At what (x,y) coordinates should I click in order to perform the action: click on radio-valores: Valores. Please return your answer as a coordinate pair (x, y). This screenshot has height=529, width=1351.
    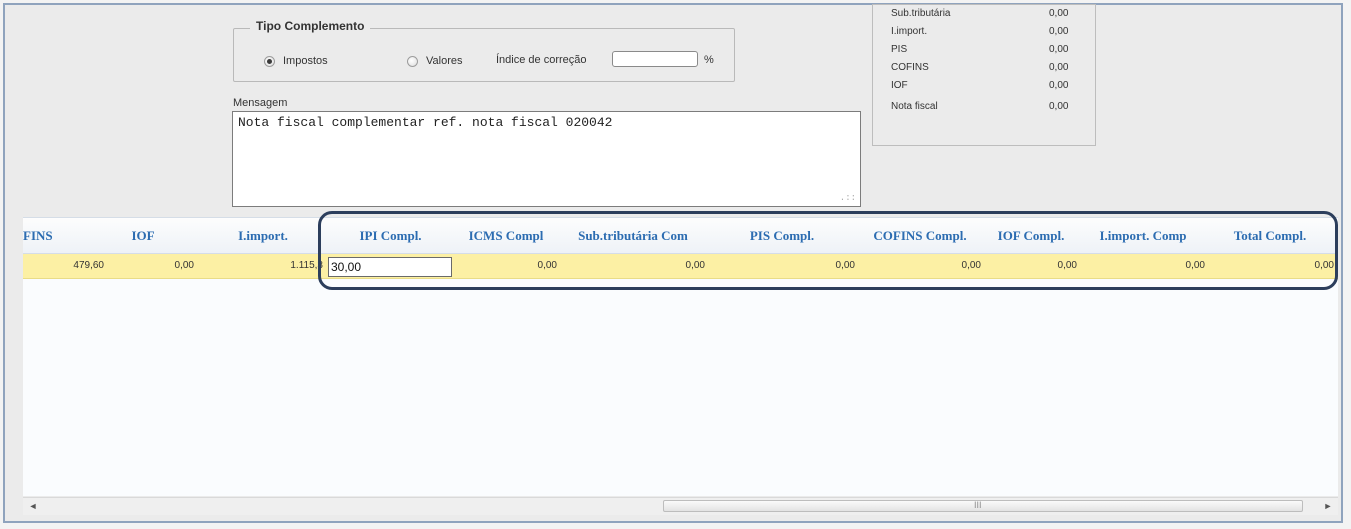
    Looking at the image, I should click on (434, 61).